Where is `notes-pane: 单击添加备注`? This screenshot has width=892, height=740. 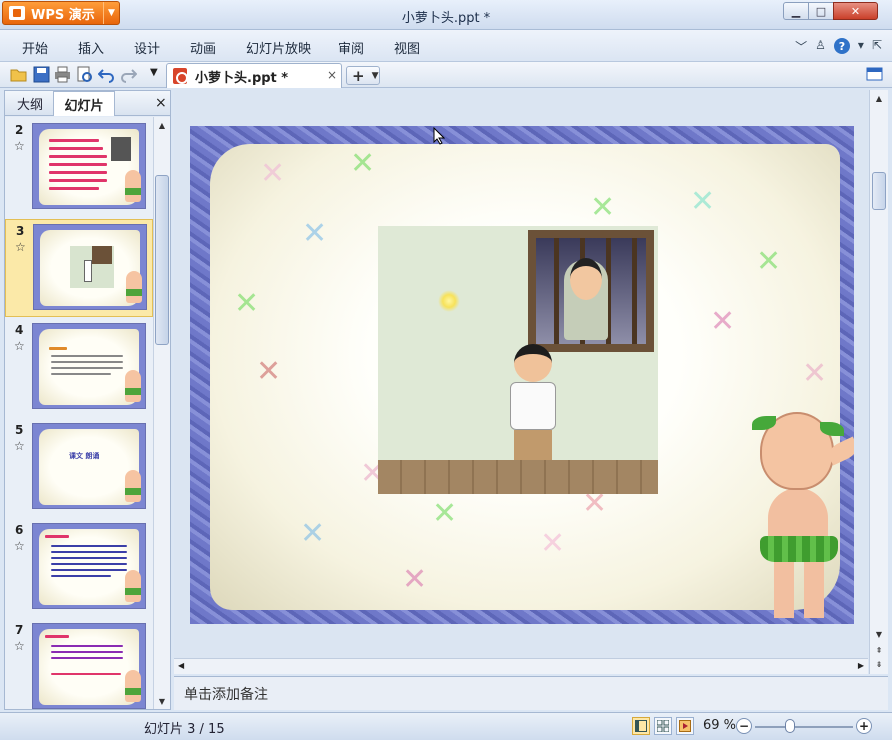
notes-pane: 单击添加备注 is located at coordinates (531, 693).